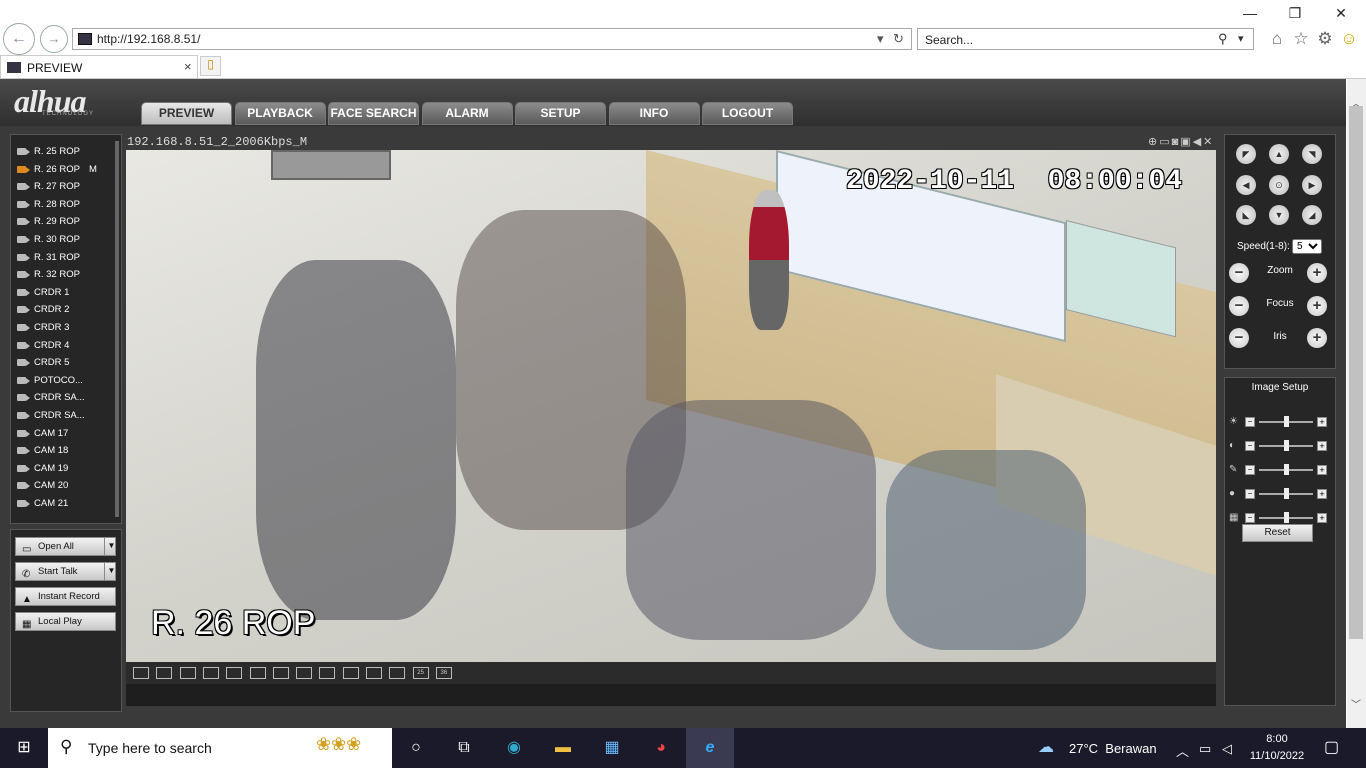  Describe the element at coordinates (1317, 306) in the screenshot. I see `focus-plus-icon: +` at that location.